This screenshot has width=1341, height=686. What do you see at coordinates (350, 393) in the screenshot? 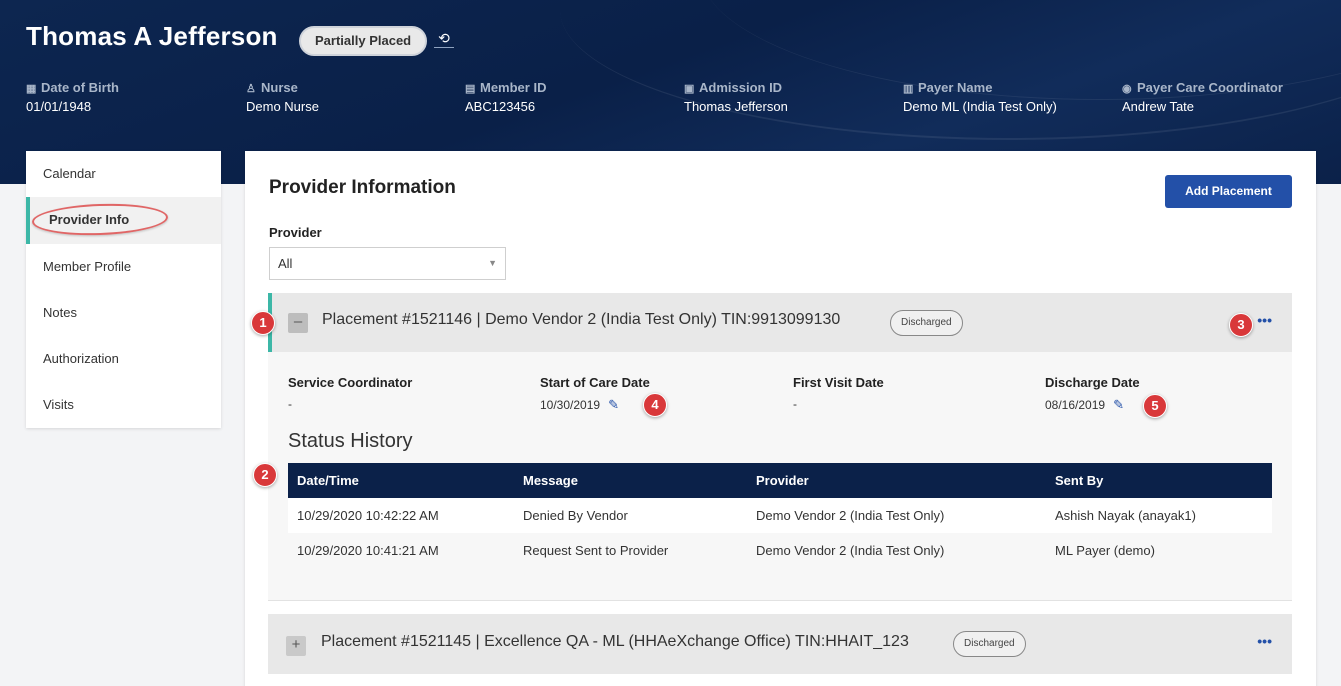
I see `service-coordinator-field: Service Coordinator -` at bounding box center [350, 393].